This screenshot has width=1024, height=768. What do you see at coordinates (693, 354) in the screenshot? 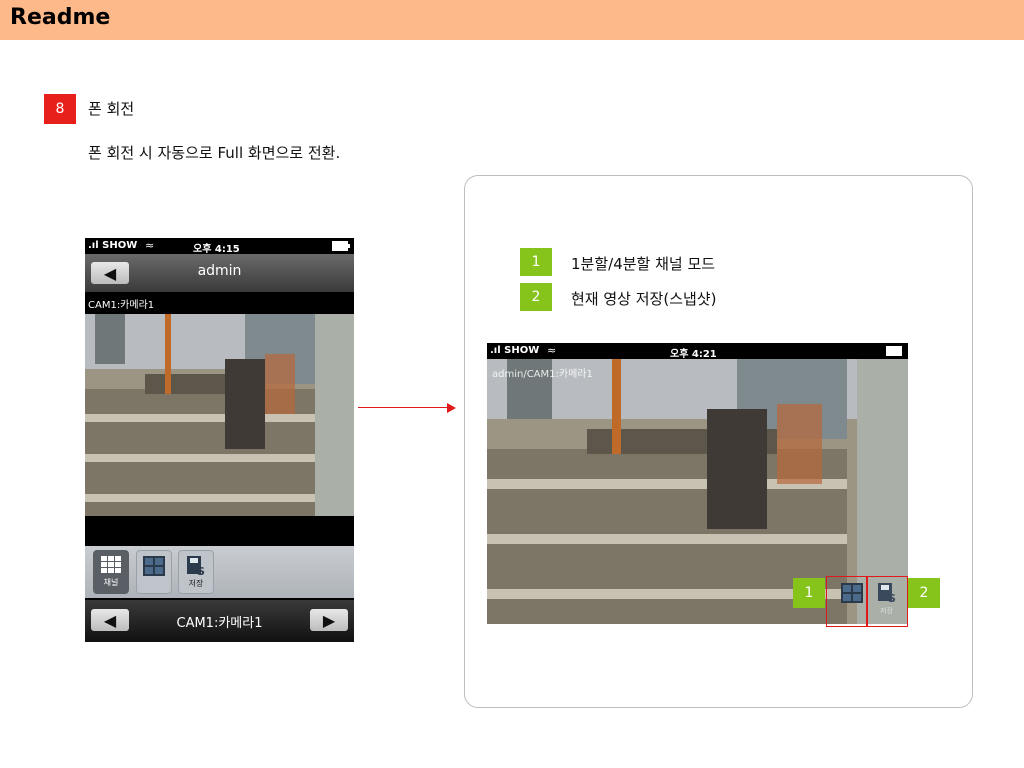
I see `landscape-status-time: 오후 4:21` at bounding box center [693, 354].